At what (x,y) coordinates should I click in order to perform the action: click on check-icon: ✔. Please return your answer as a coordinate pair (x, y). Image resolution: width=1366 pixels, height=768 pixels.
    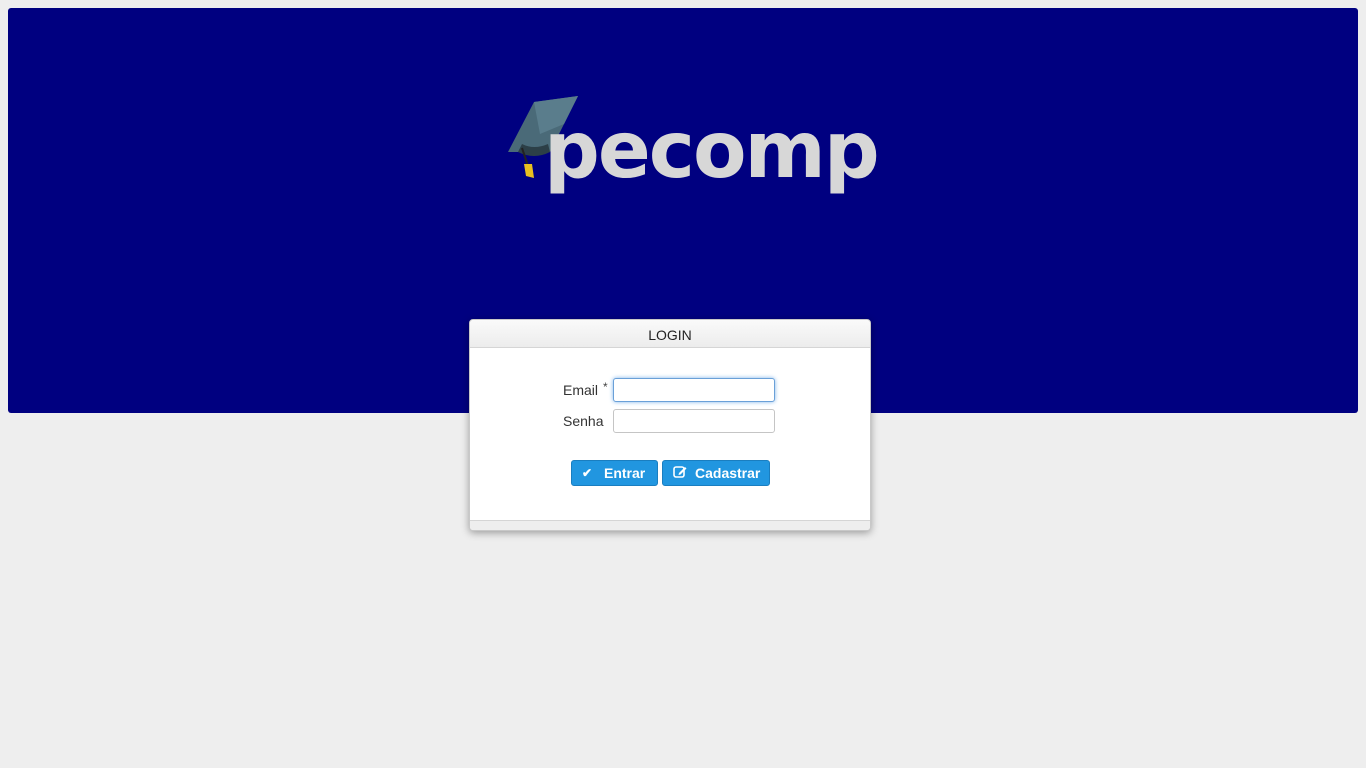
    Looking at the image, I should click on (587, 473).